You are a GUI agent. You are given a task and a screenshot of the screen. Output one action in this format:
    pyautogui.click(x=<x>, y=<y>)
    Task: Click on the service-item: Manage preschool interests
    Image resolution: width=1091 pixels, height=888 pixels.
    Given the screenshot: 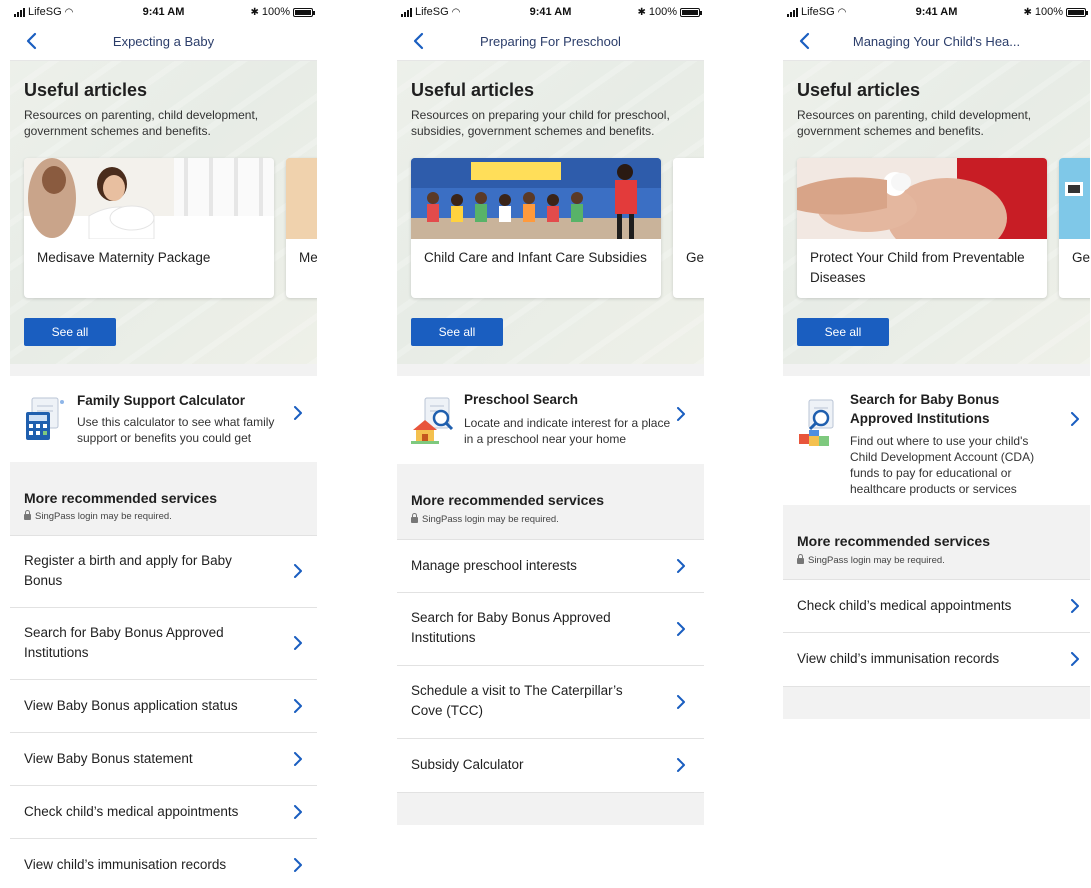 What is the action you would take?
    pyautogui.click(x=550, y=565)
    